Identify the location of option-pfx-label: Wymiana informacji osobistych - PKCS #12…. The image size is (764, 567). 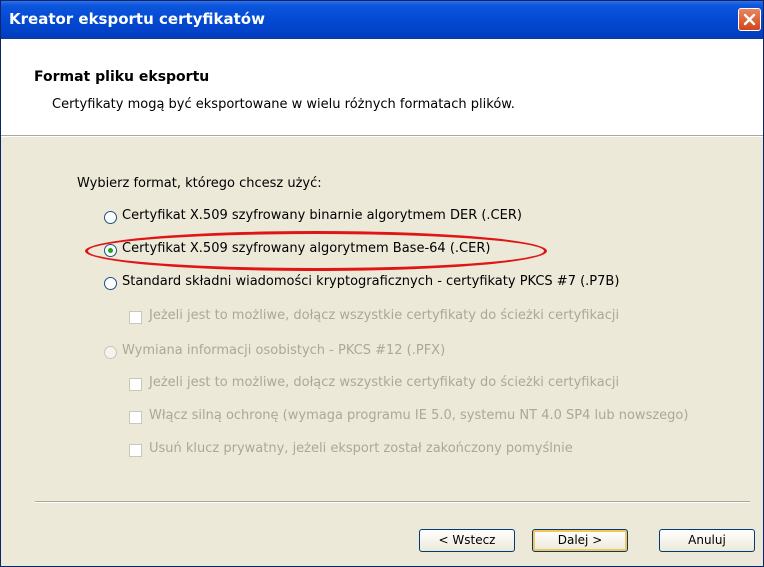
(284, 350).